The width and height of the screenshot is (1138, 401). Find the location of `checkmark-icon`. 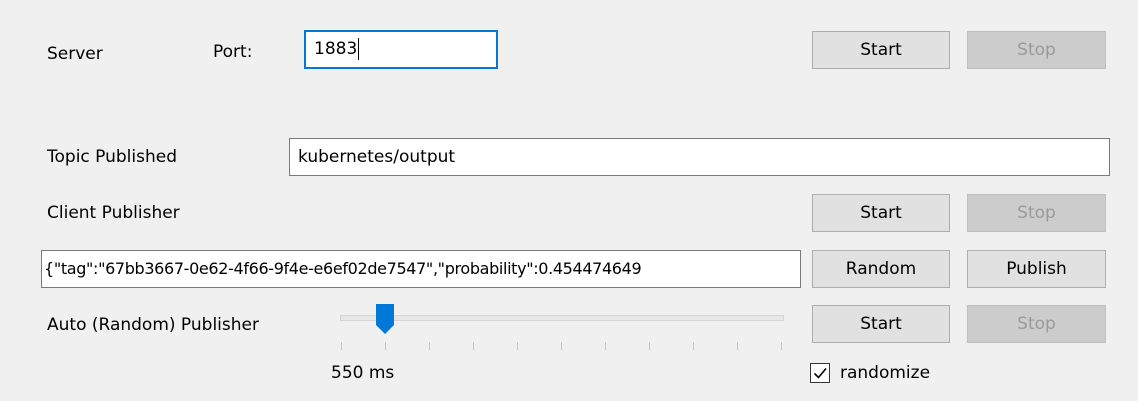

checkmark-icon is located at coordinates (820, 373).